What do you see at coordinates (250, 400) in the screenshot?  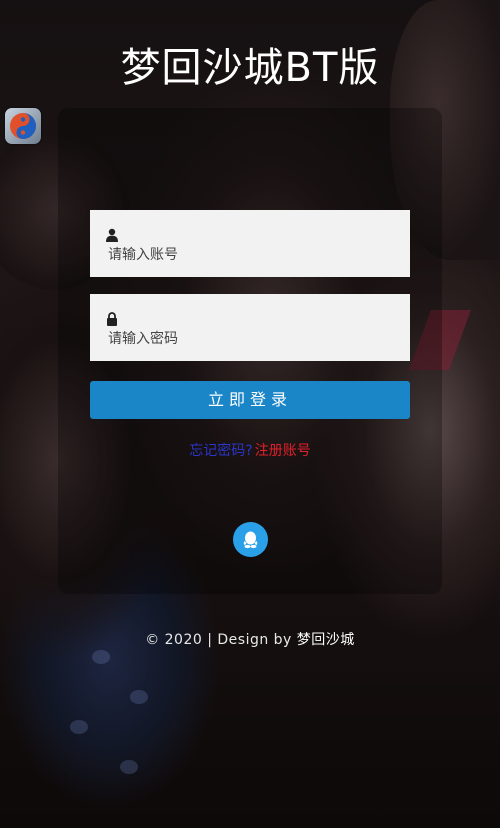 I see `login-button: 立即登录` at bounding box center [250, 400].